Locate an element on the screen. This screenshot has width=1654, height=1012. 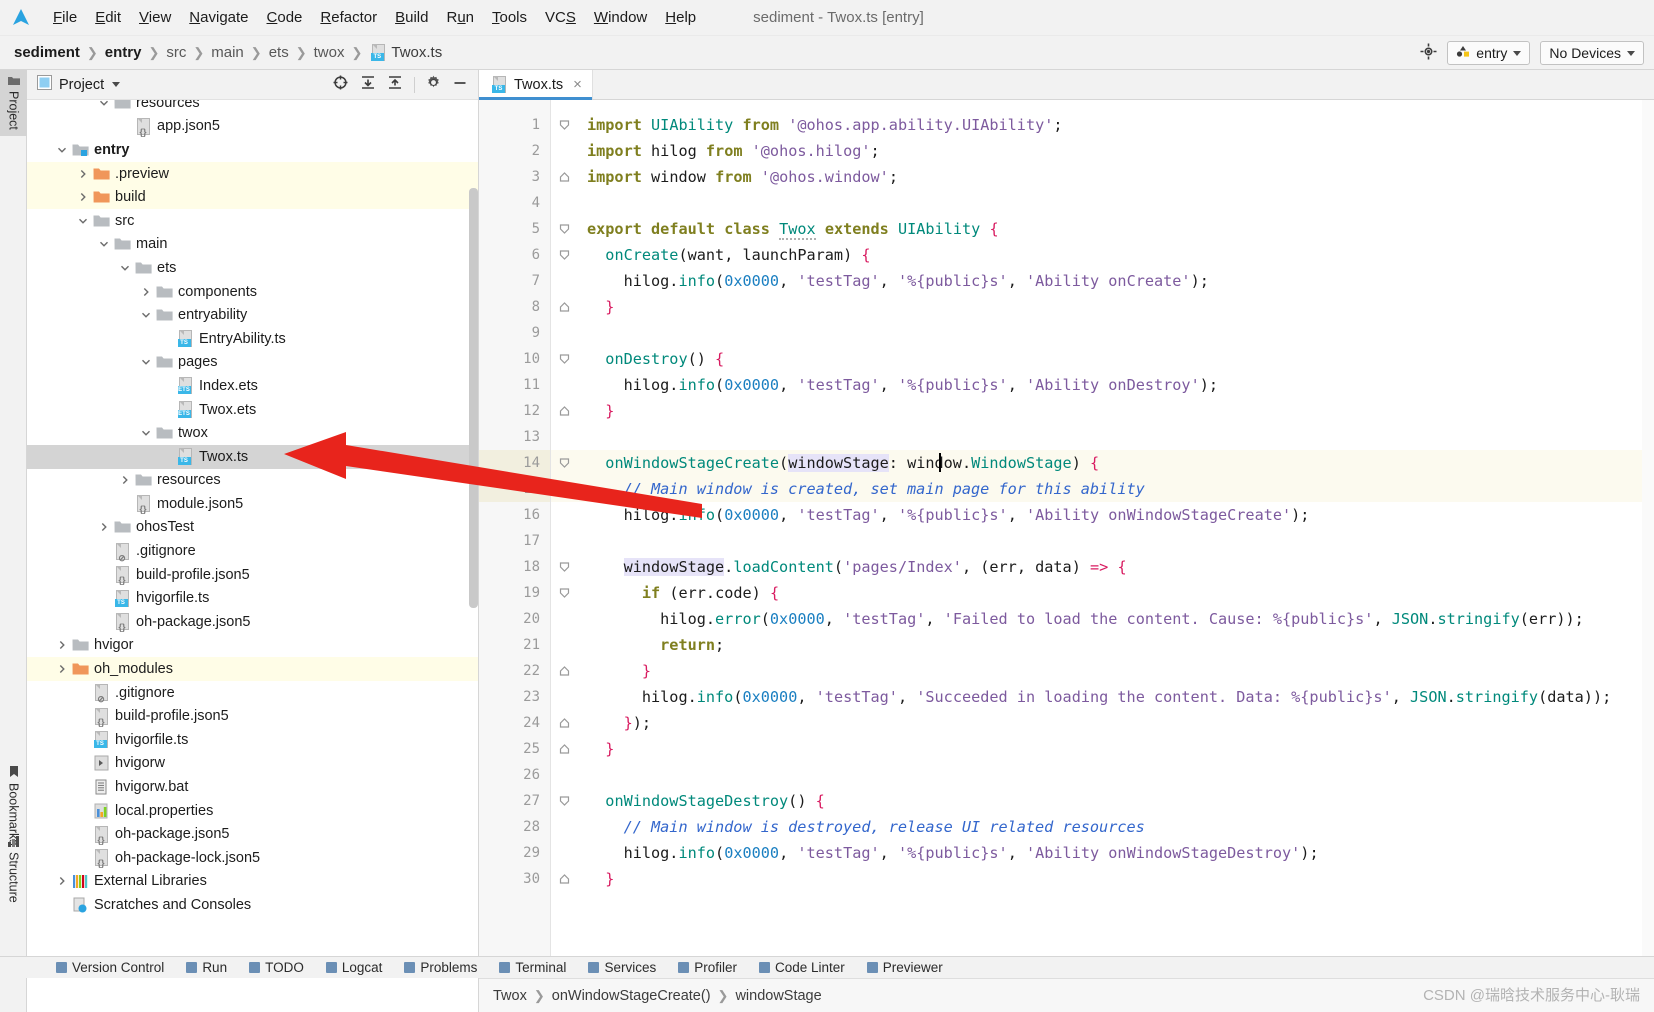
collapse-all-icon is located at coordinates (395, 85).